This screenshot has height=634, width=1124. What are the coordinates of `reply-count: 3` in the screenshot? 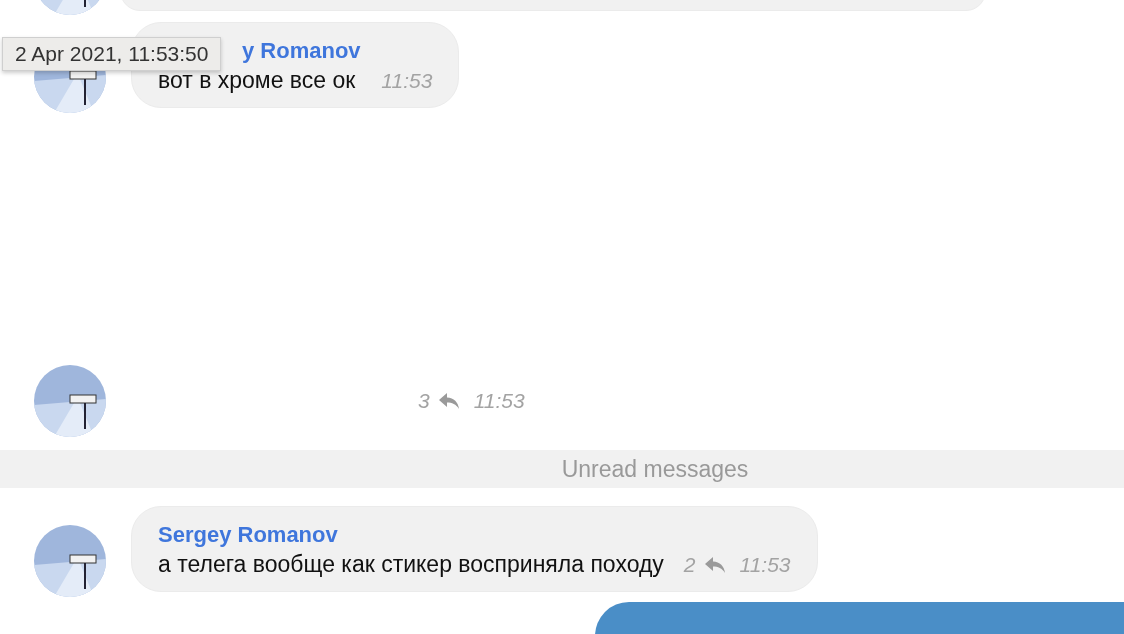 It's located at (424, 401).